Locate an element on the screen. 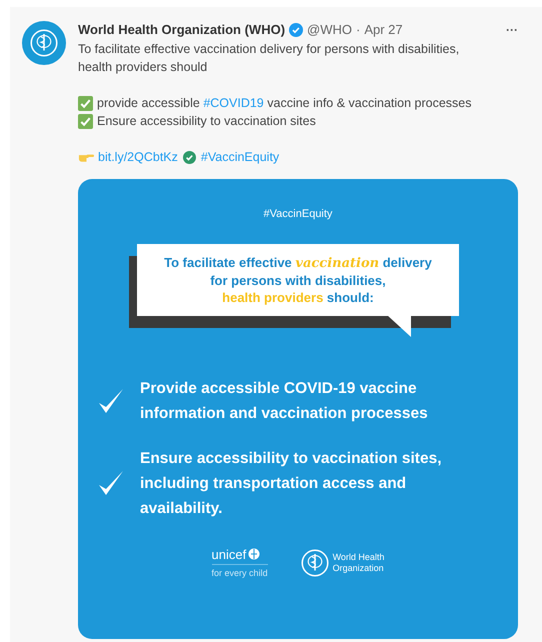 The height and width of the screenshot is (642, 542). globe-icon is located at coordinates (254, 554).